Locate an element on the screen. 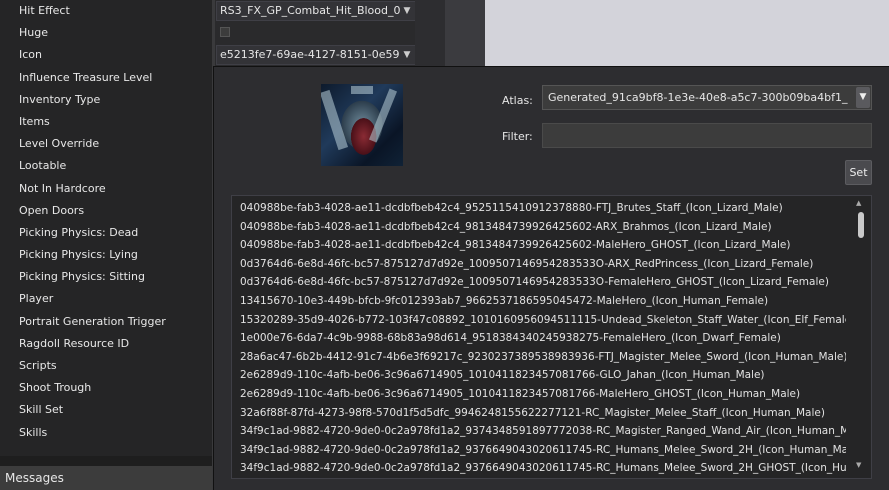 This screenshot has width=889, height=490. property-row: Shoot Trough is located at coordinates (106, 388).